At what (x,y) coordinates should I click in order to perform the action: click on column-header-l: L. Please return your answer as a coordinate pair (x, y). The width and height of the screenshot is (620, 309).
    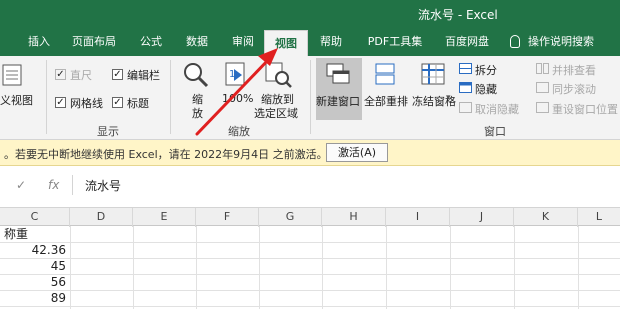
    Looking at the image, I should click on (599, 217).